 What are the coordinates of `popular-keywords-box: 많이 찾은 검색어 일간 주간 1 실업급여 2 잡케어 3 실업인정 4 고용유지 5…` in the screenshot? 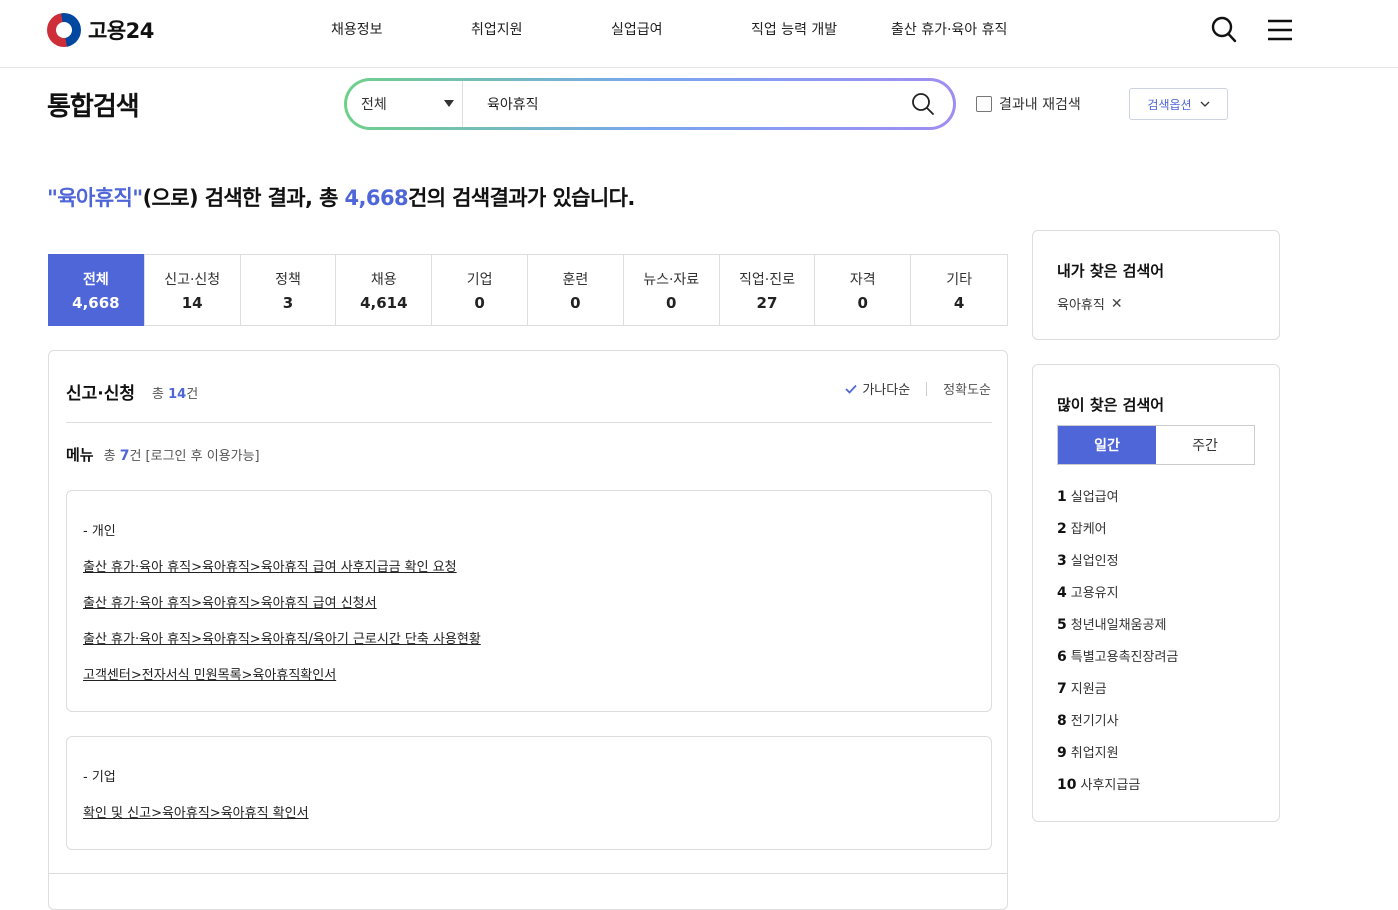 It's located at (1156, 593).